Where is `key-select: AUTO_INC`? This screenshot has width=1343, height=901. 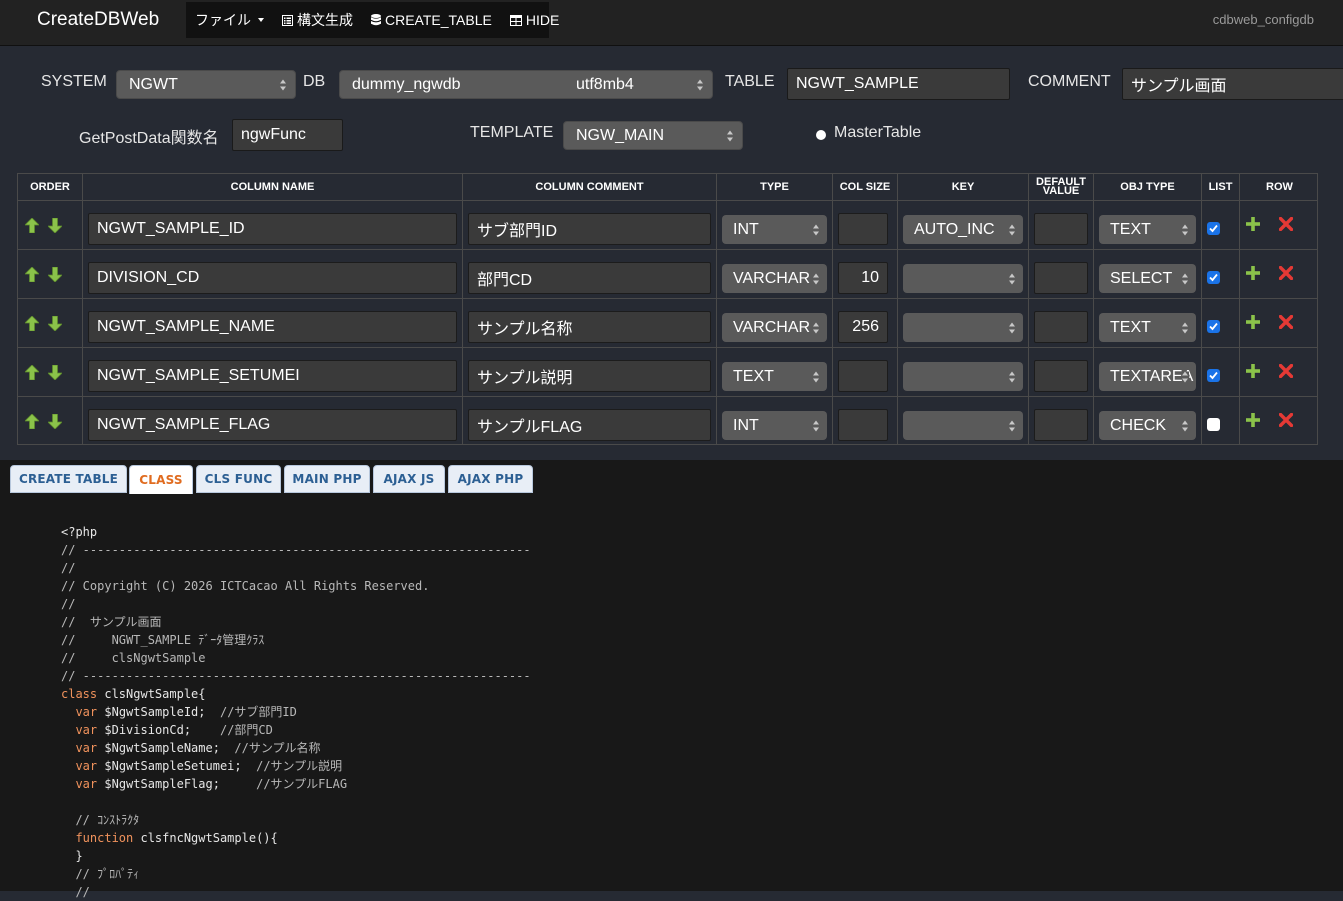 key-select: AUTO_INC is located at coordinates (963, 229).